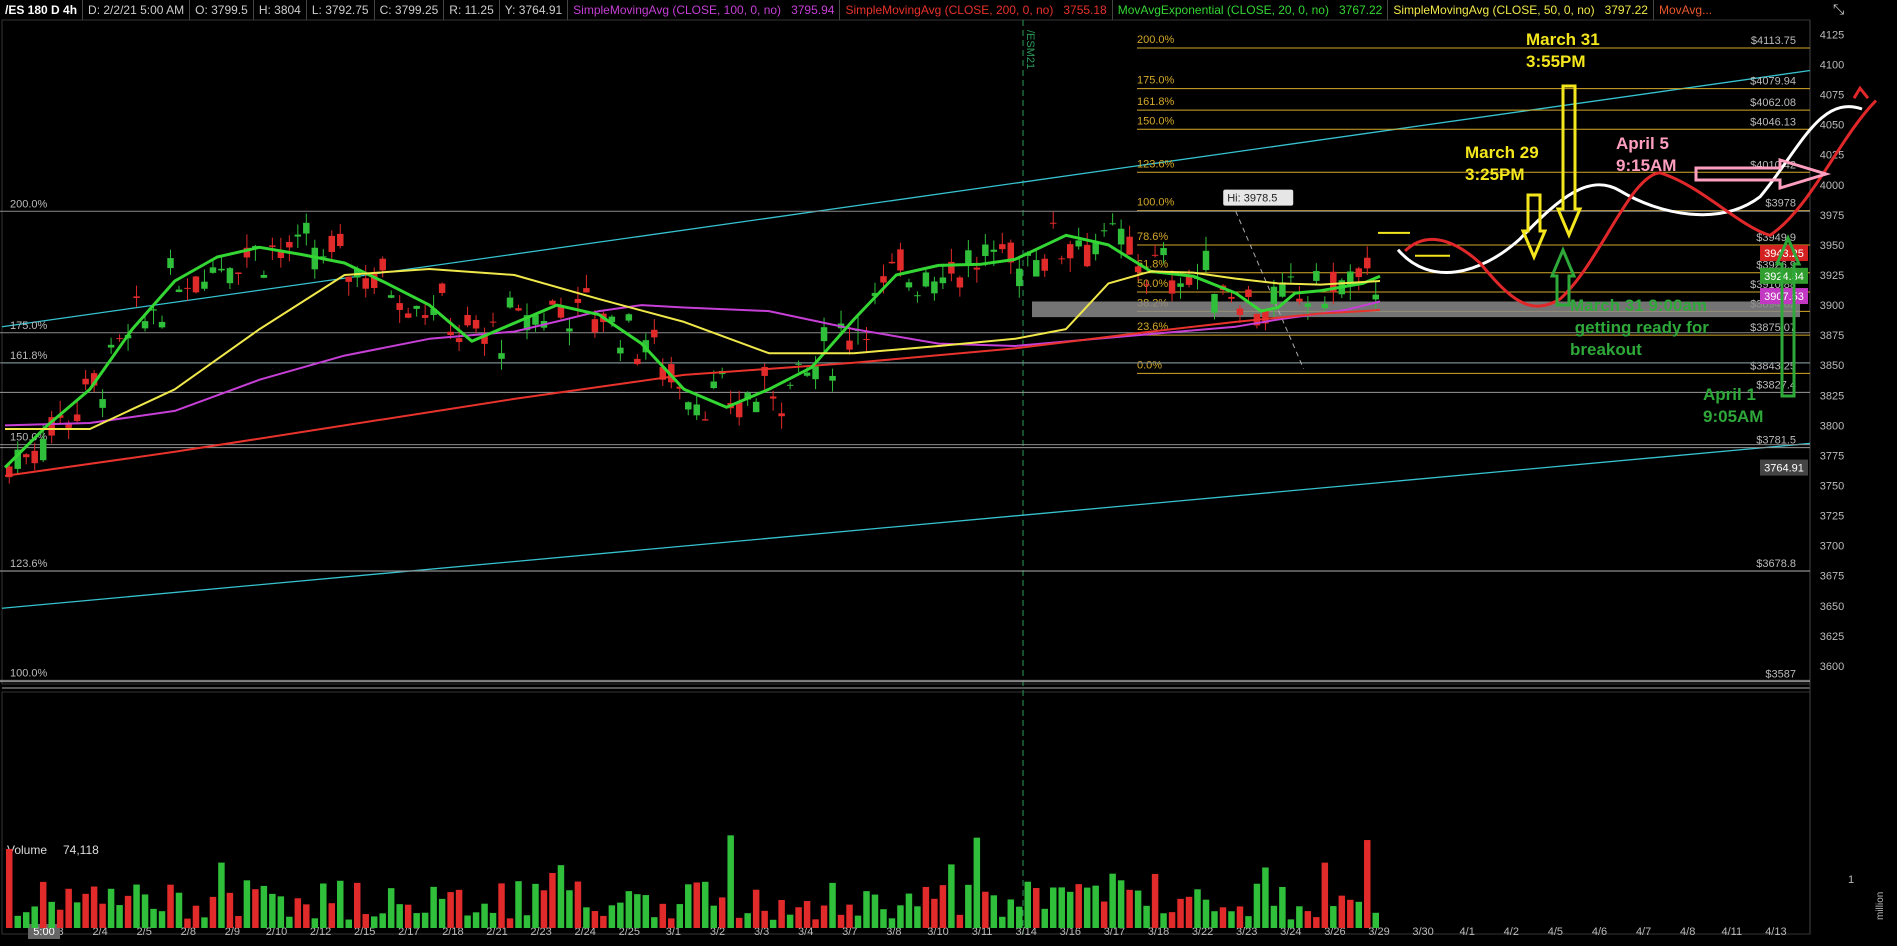  I want to click on price-tick-label: 3700, so click(1832, 547).